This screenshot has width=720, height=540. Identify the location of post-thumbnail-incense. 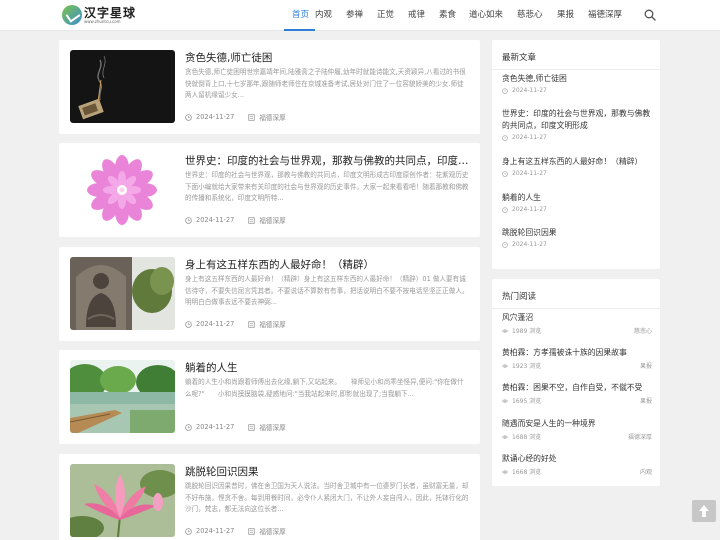
(122, 86).